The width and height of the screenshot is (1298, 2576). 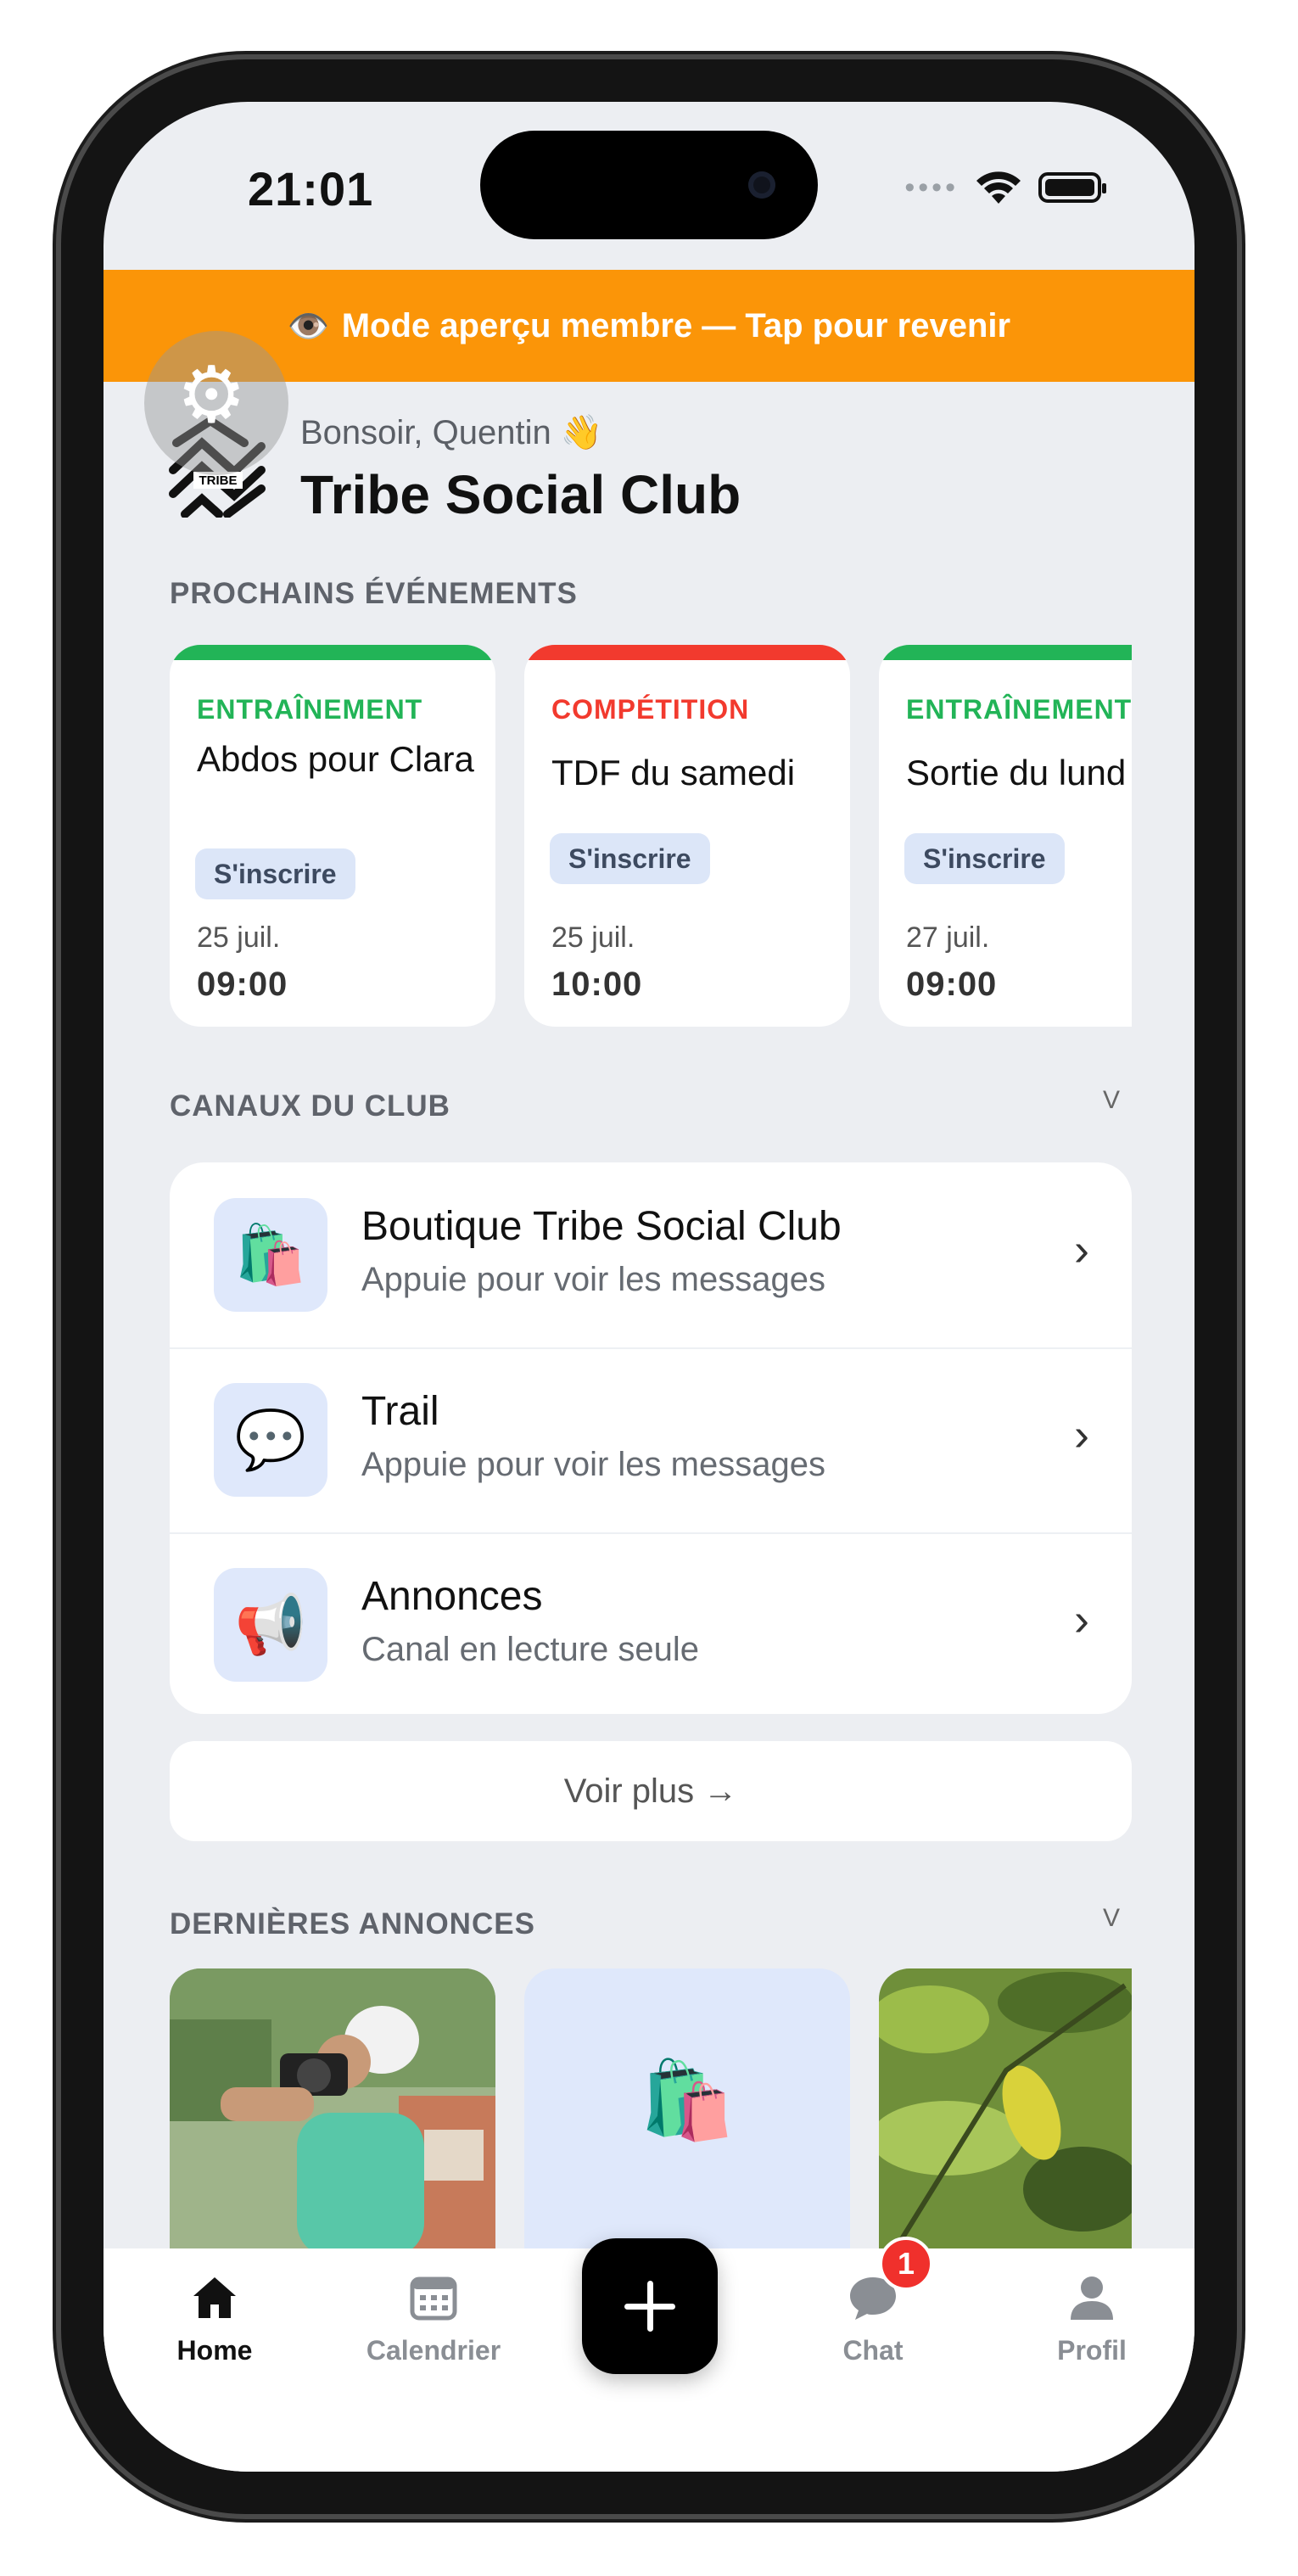 What do you see at coordinates (1111, 1918) in the screenshot?
I see `announcements-collapse-toggle: V` at bounding box center [1111, 1918].